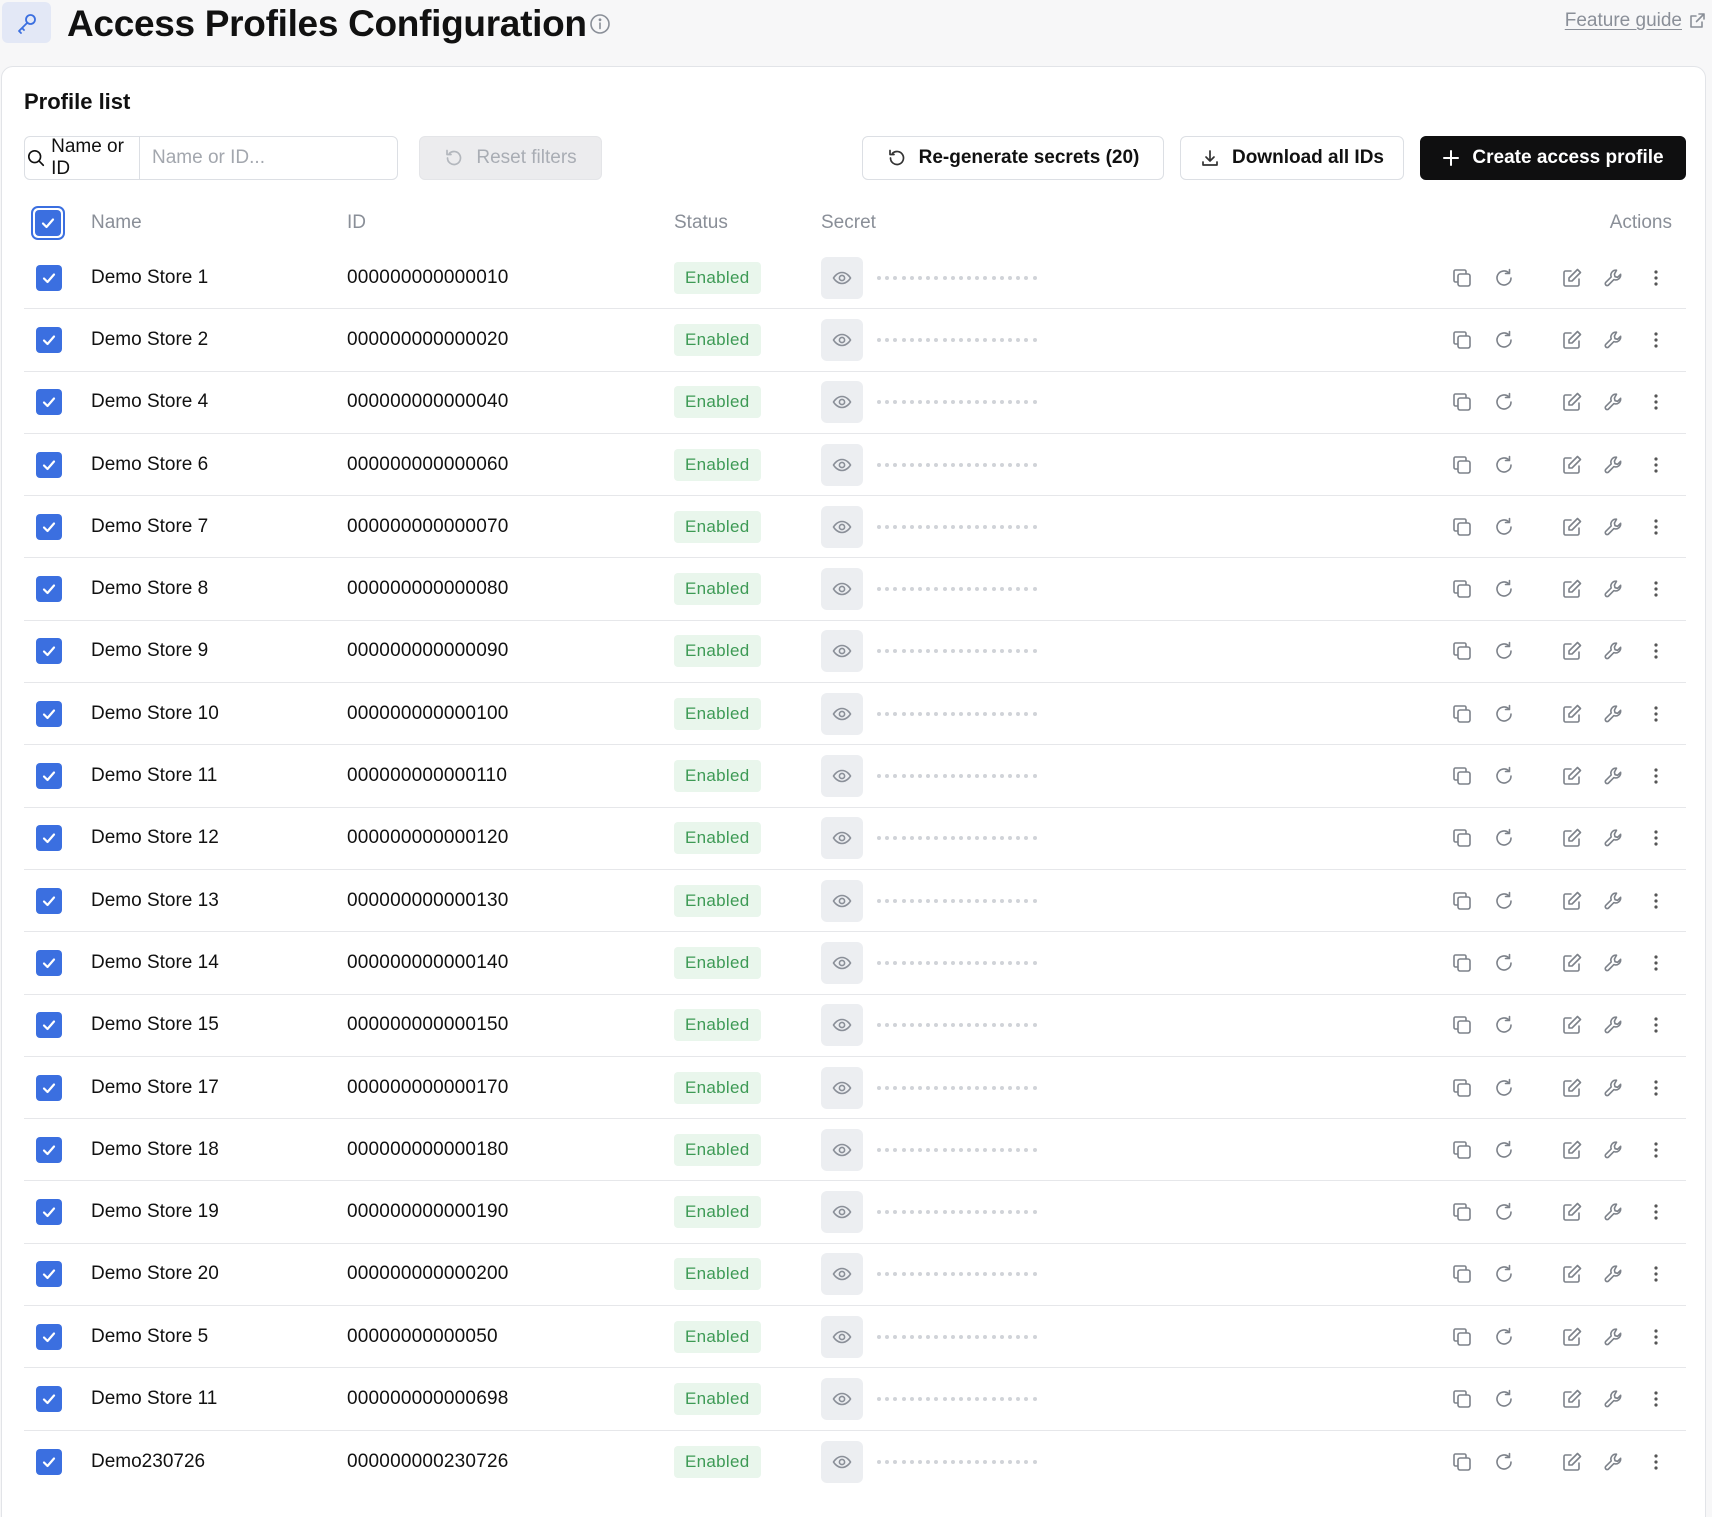 The height and width of the screenshot is (1517, 1712). What do you see at coordinates (155, 1212) in the screenshot?
I see `profile-name: Demo Store 19` at bounding box center [155, 1212].